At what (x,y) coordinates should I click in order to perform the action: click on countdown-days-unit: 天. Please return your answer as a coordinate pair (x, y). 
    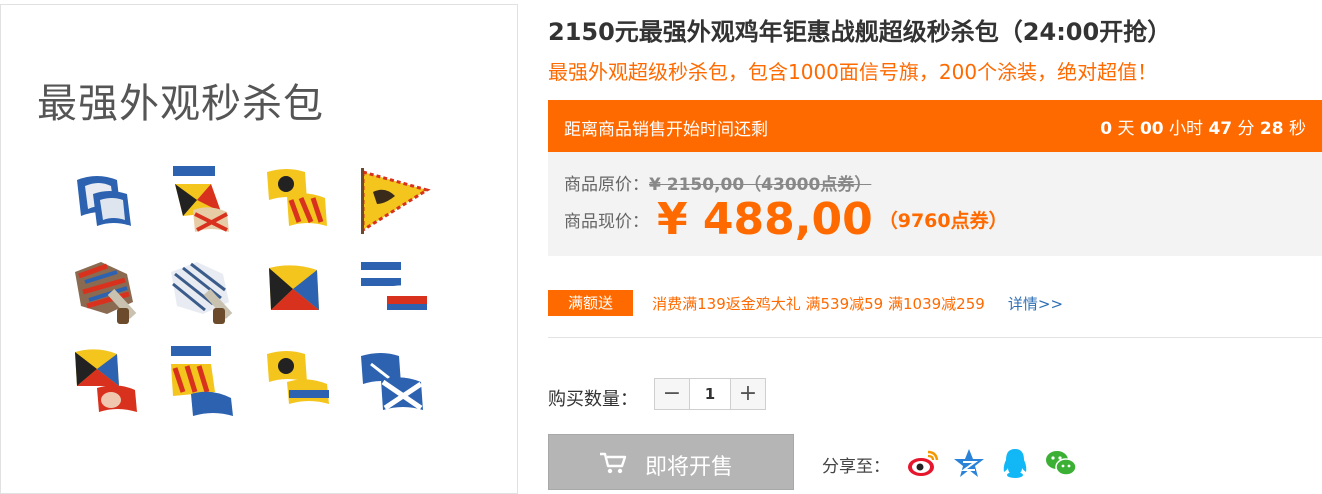
    Looking at the image, I should click on (1126, 129).